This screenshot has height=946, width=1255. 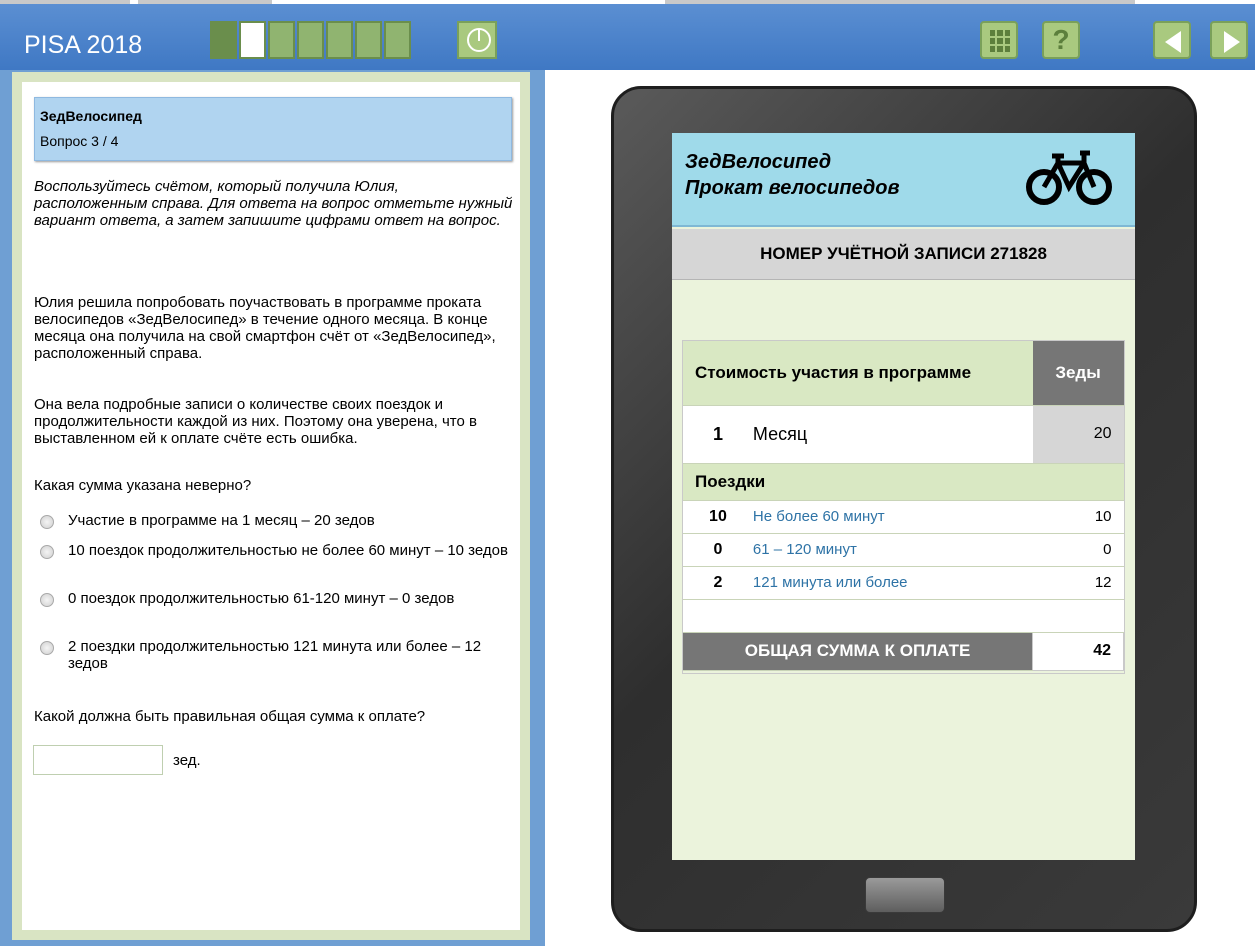 What do you see at coordinates (83, 45) in the screenshot?
I see `brand-title: PISA 2018` at bounding box center [83, 45].